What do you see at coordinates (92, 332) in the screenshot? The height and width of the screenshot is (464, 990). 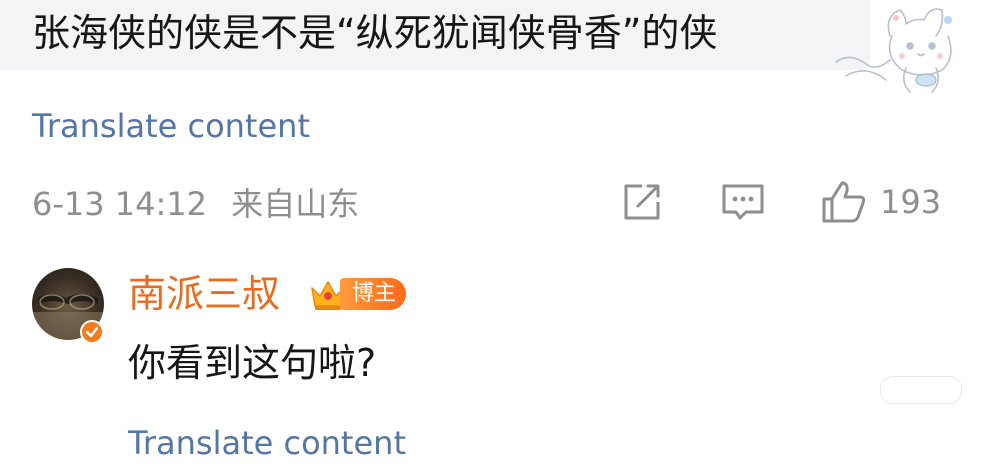 I see `verified-badge-icon` at bounding box center [92, 332].